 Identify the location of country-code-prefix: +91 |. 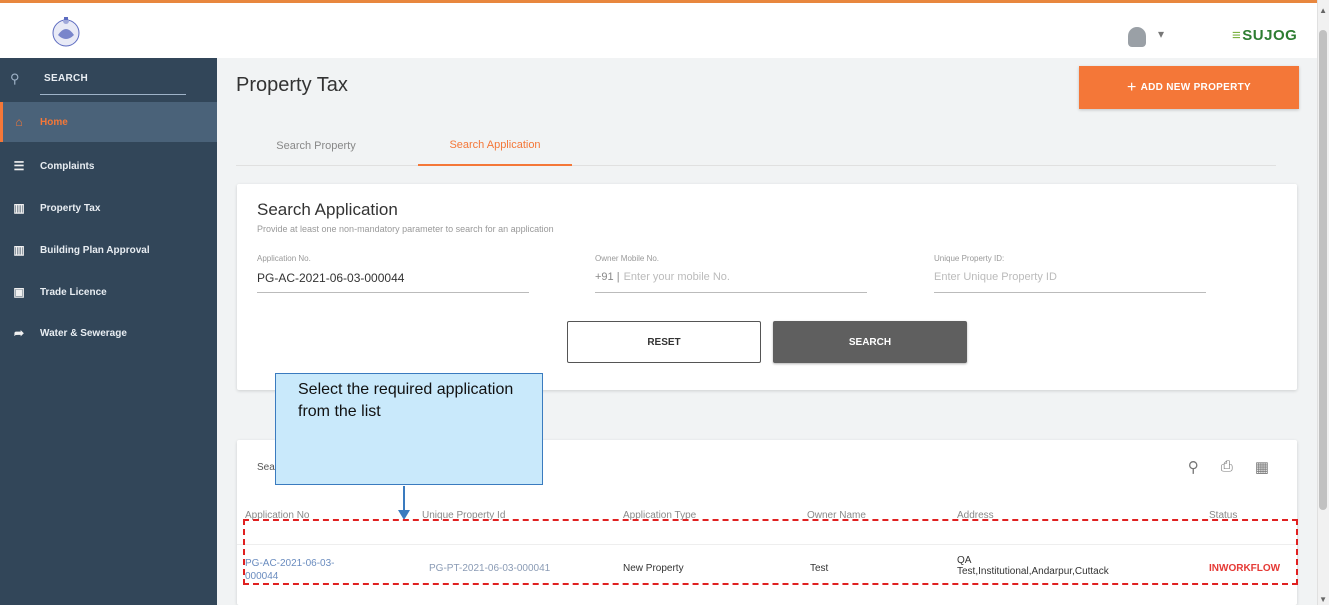
(607, 277).